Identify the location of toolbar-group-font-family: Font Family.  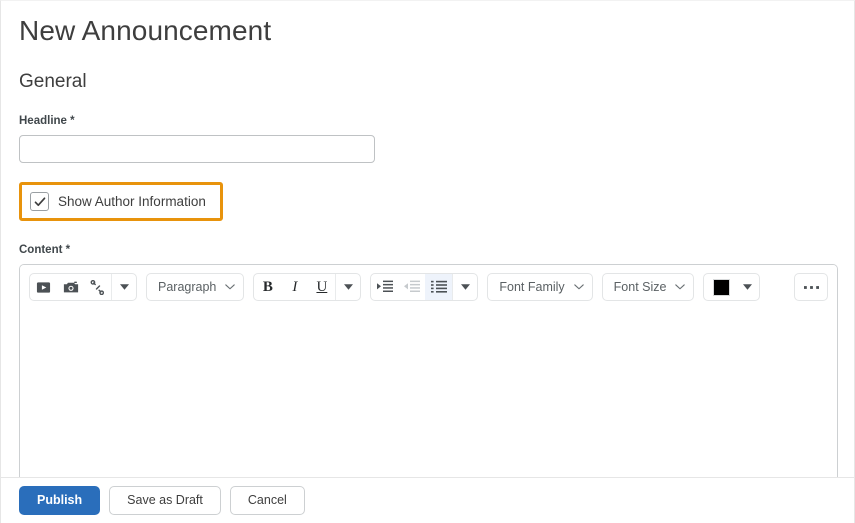
(540, 287).